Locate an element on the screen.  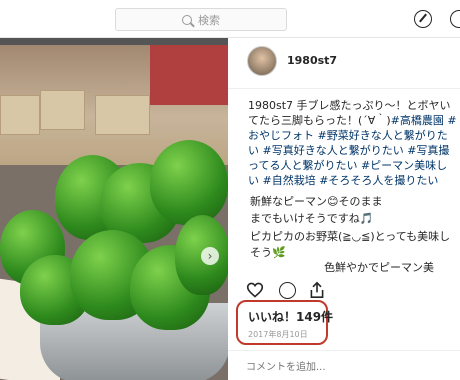
search-placeholder: 検索 is located at coordinates (209, 20).